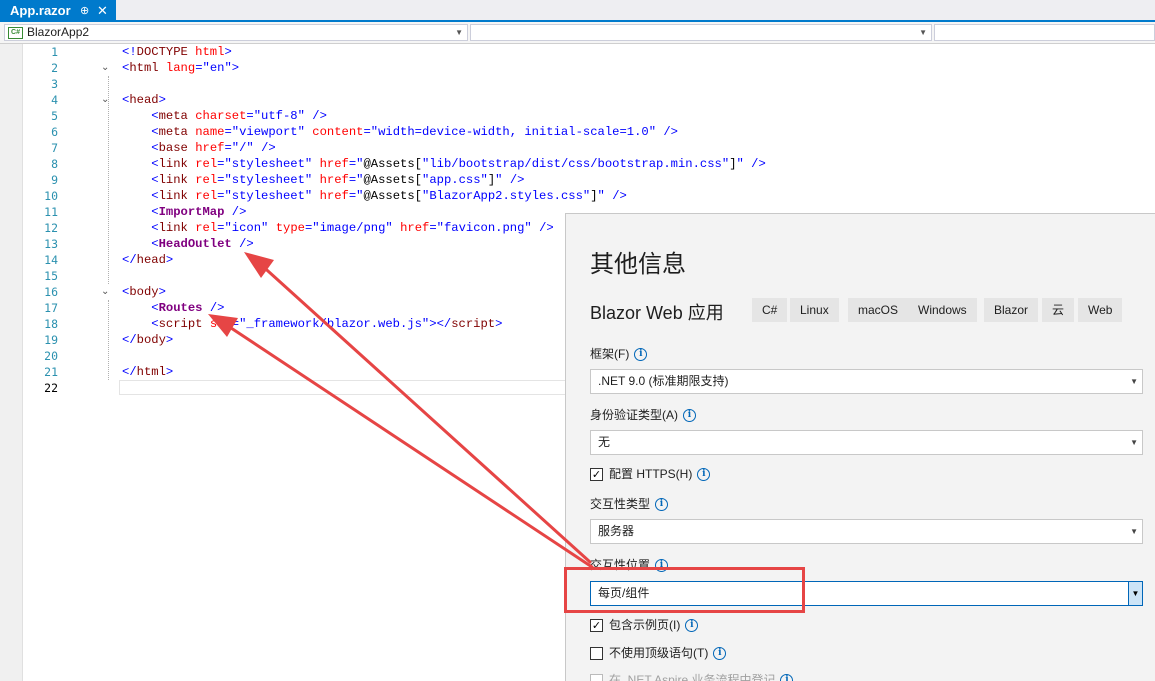 The height and width of the screenshot is (681, 1155). Describe the element at coordinates (577, 148) in the screenshot. I see `code-line: 7 <base href="/" />` at that location.